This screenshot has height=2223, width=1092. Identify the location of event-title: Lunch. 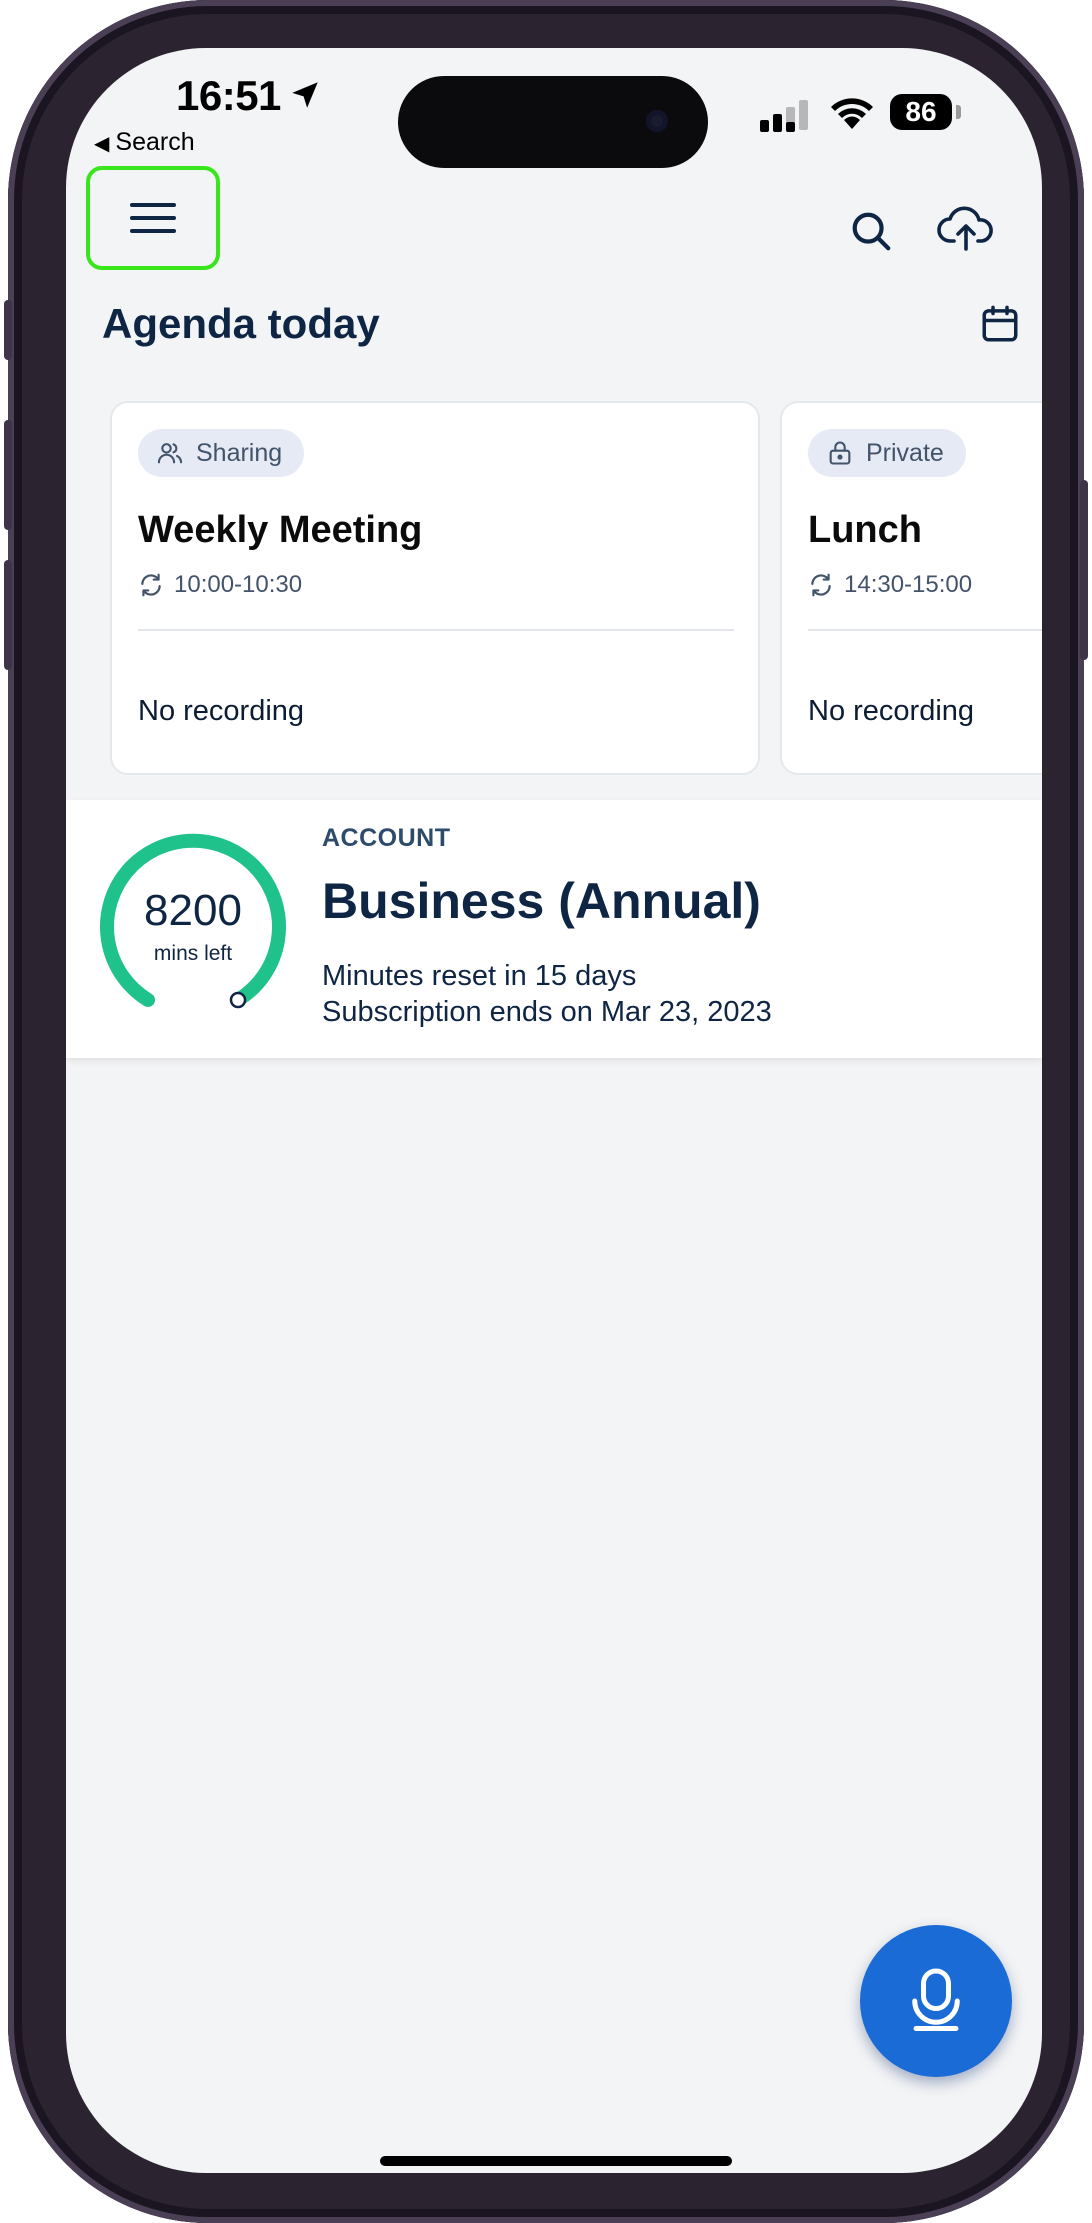
(865, 530).